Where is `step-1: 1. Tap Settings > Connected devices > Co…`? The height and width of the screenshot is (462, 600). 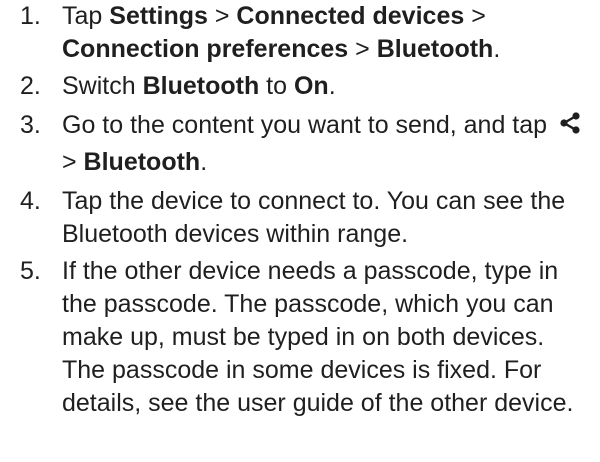 step-1: 1. Tap Settings > Connected devices > Co… is located at coordinates (300, 33).